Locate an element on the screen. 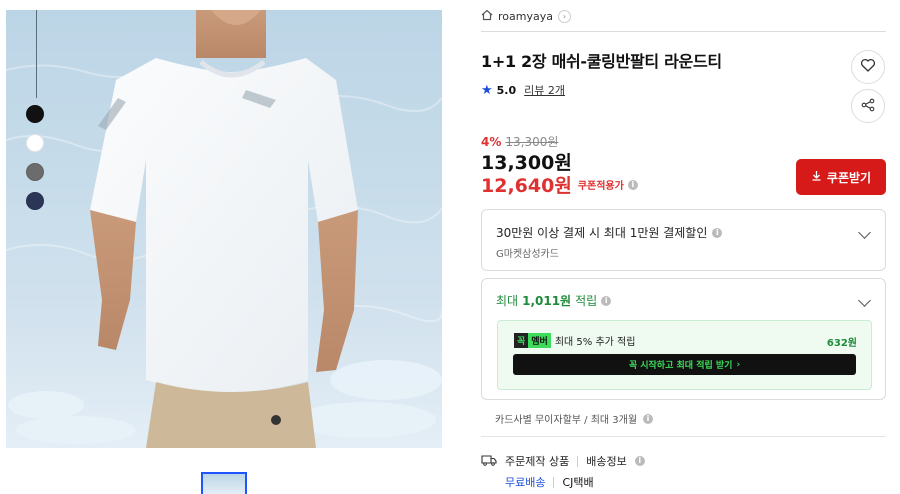 This screenshot has width=900, height=494. member-benefit-line: 꼭 멤버 최대 5% 추가 적립 is located at coordinates (574, 340).